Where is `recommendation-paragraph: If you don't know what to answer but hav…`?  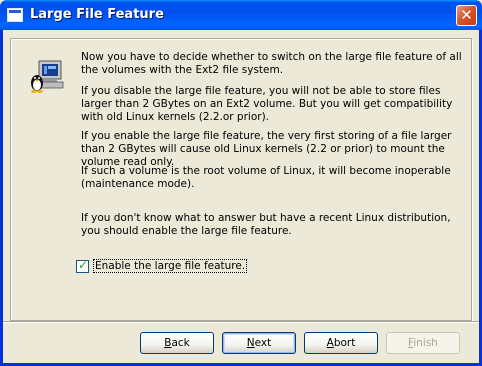 recommendation-paragraph: If you don't know what to answer but hav… is located at coordinates (266, 224).